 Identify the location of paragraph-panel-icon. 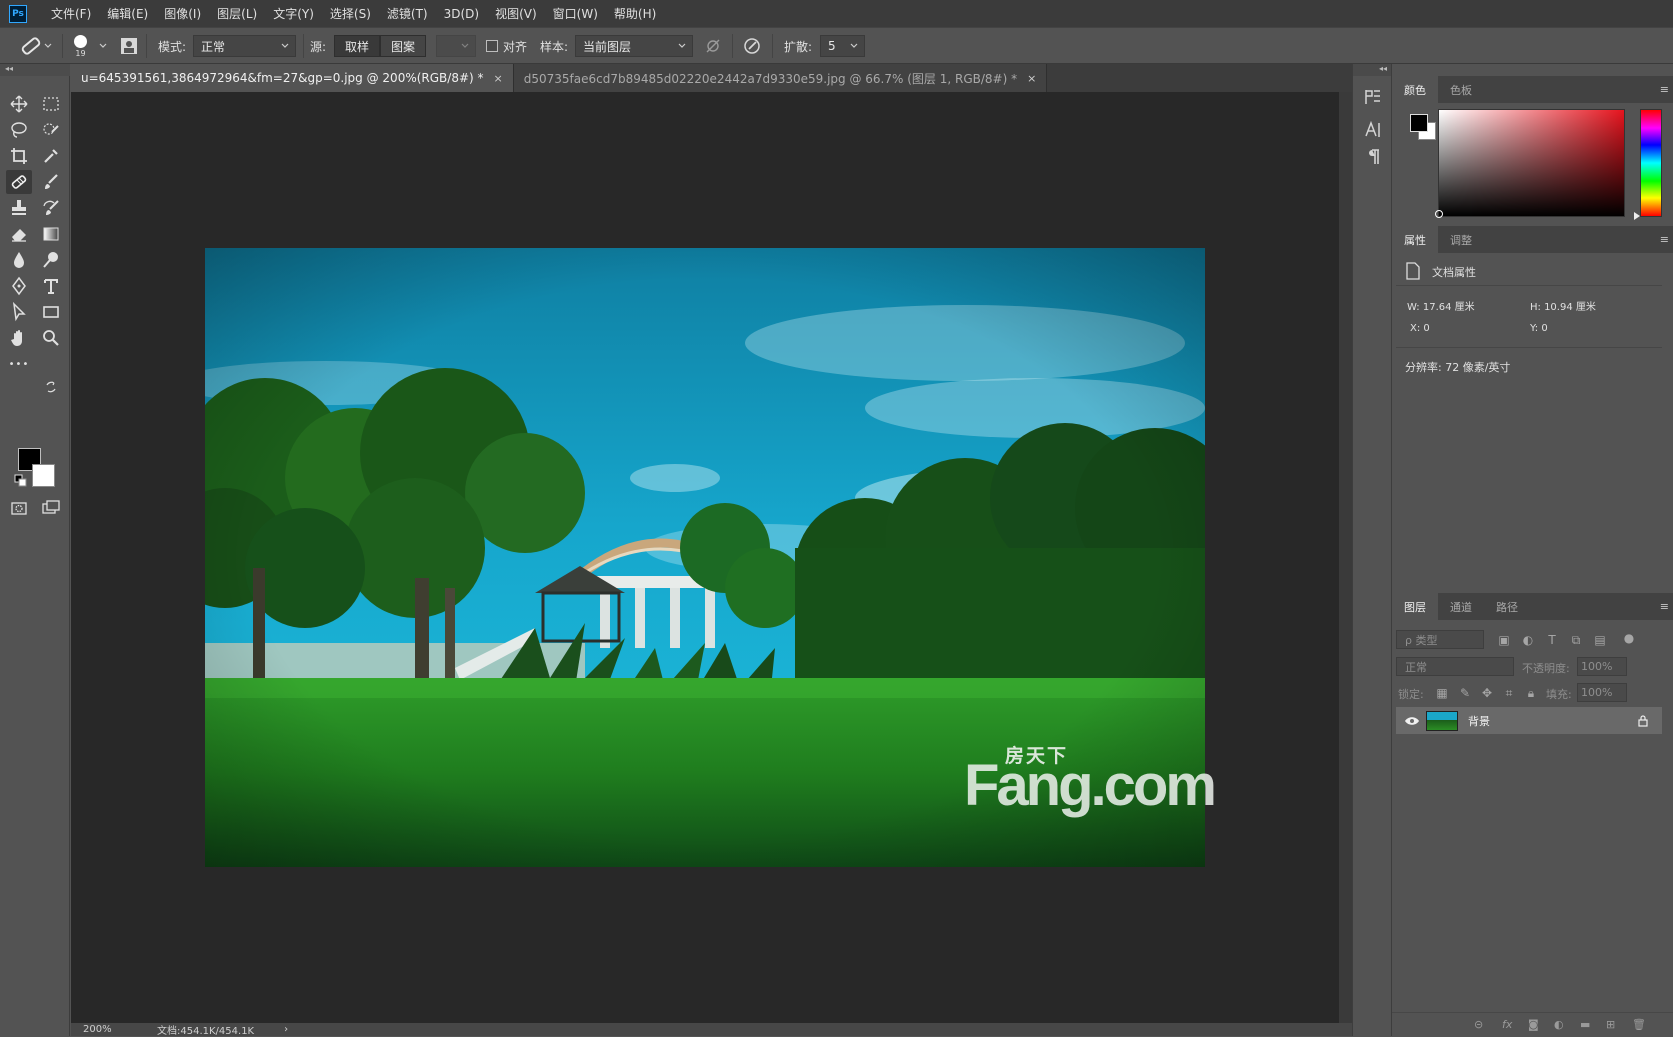
(1373, 157).